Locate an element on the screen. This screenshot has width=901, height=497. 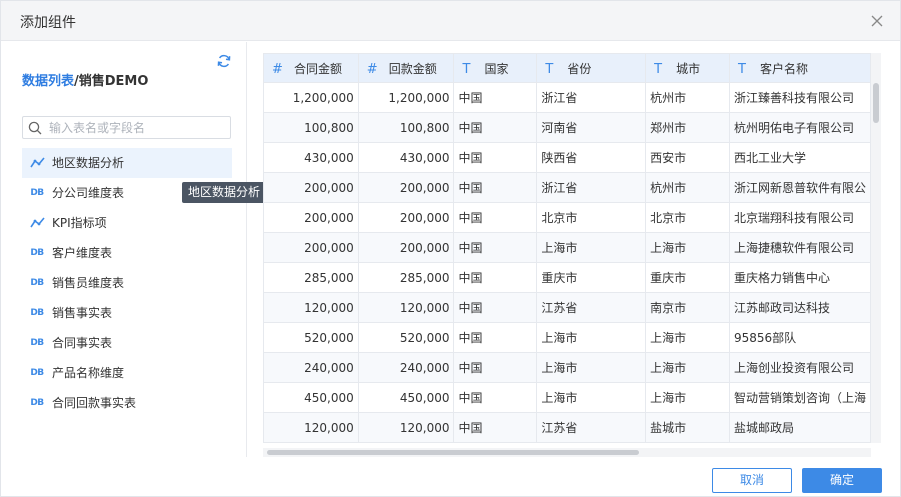
table-row: 120,000 120,000 中国 江苏省 南京市 江苏邮政司达科技 is located at coordinates (567, 307).